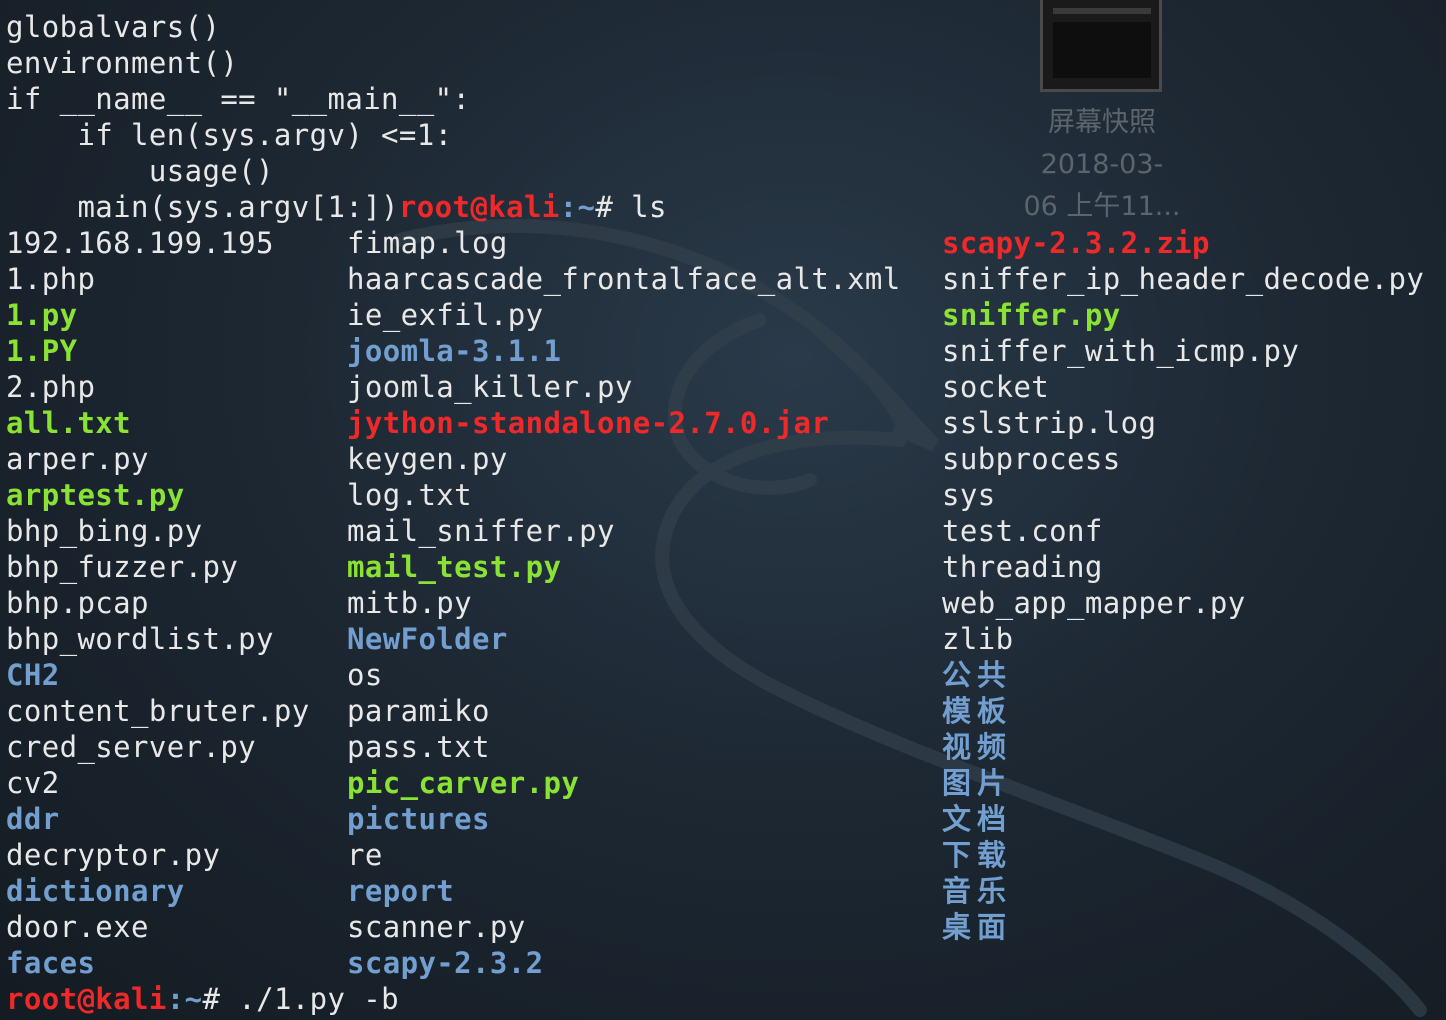 This screenshot has width=1446, height=1020. Describe the element at coordinates (202, 207) in the screenshot. I see `code-line: main(sys.argv[1:])` at that location.